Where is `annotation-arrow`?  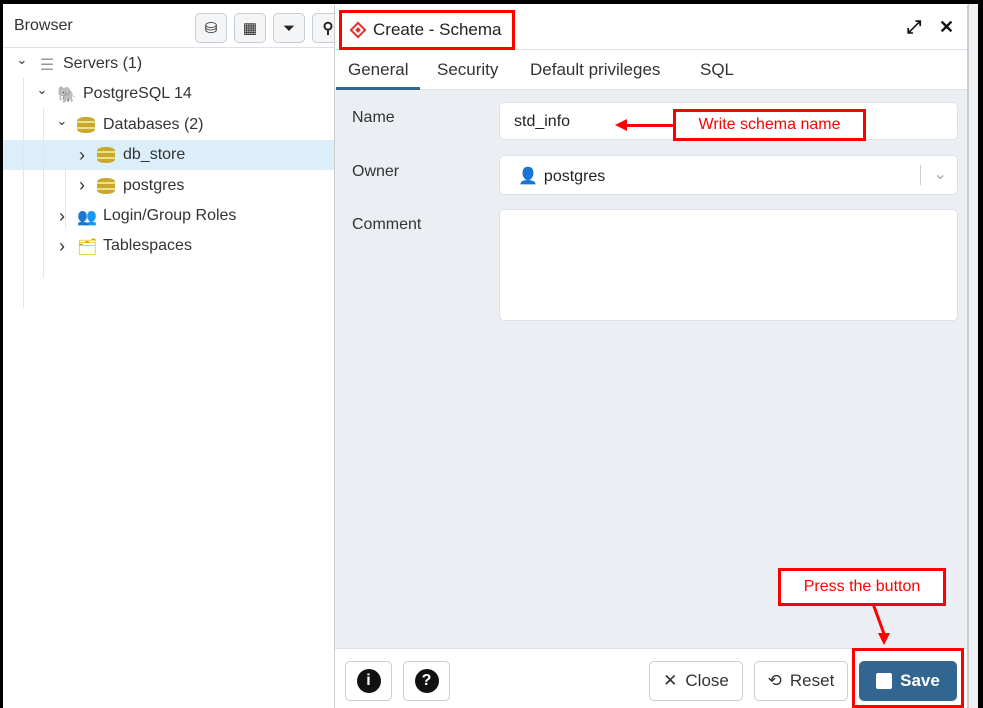 annotation-arrow is located at coordinates (649, 125).